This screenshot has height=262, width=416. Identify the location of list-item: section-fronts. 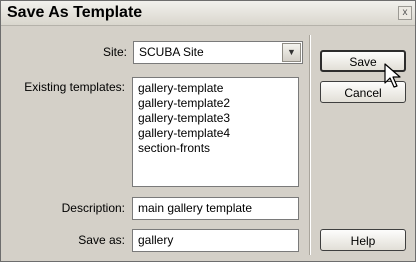
(174, 148).